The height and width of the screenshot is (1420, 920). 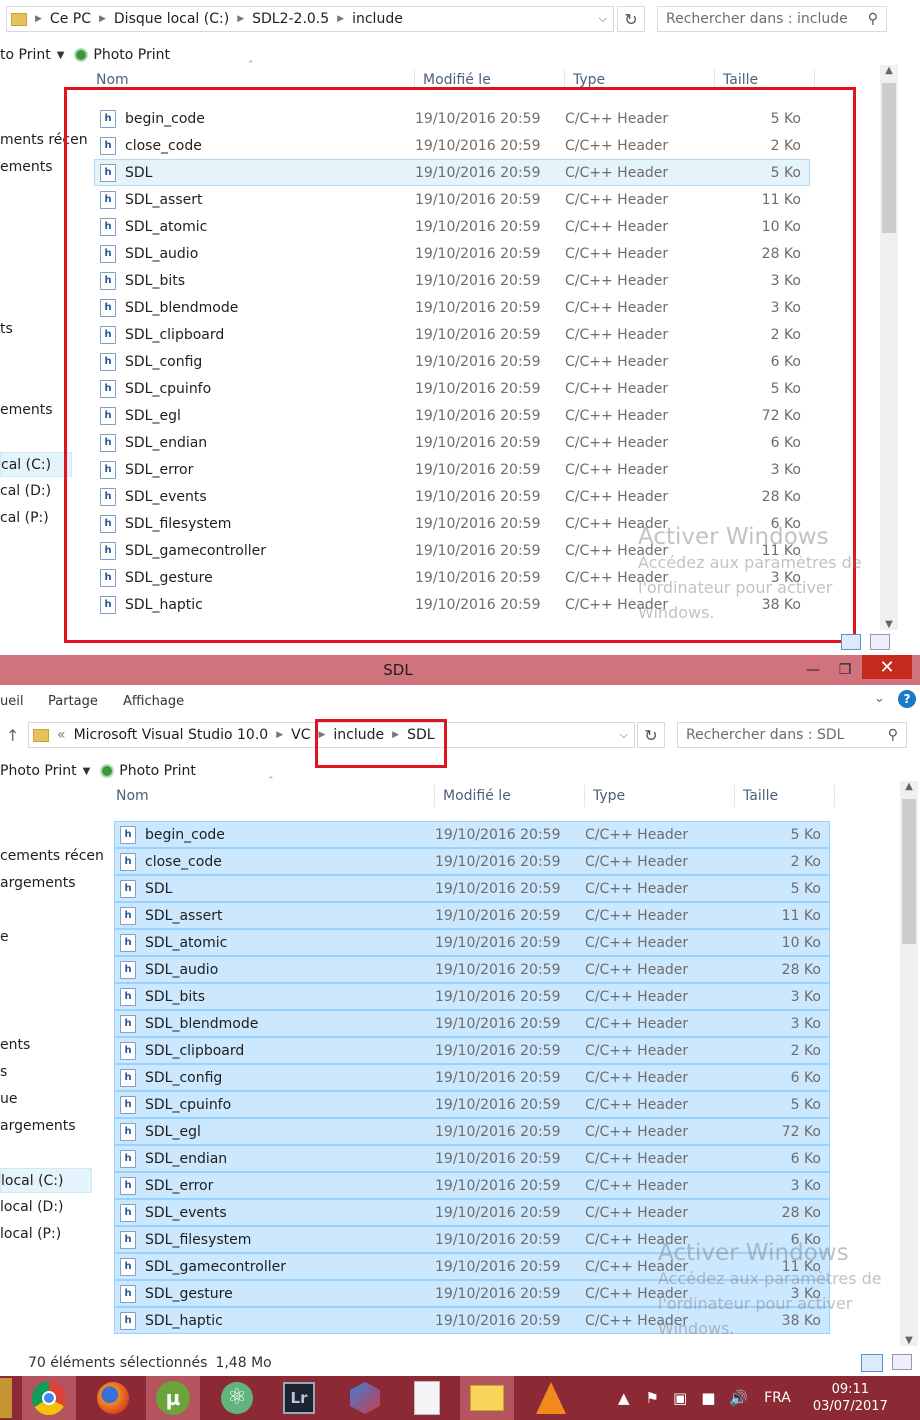 What do you see at coordinates (487, 1398) in the screenshot?
I see `paint-icon` at bounding box center [487, 1398].